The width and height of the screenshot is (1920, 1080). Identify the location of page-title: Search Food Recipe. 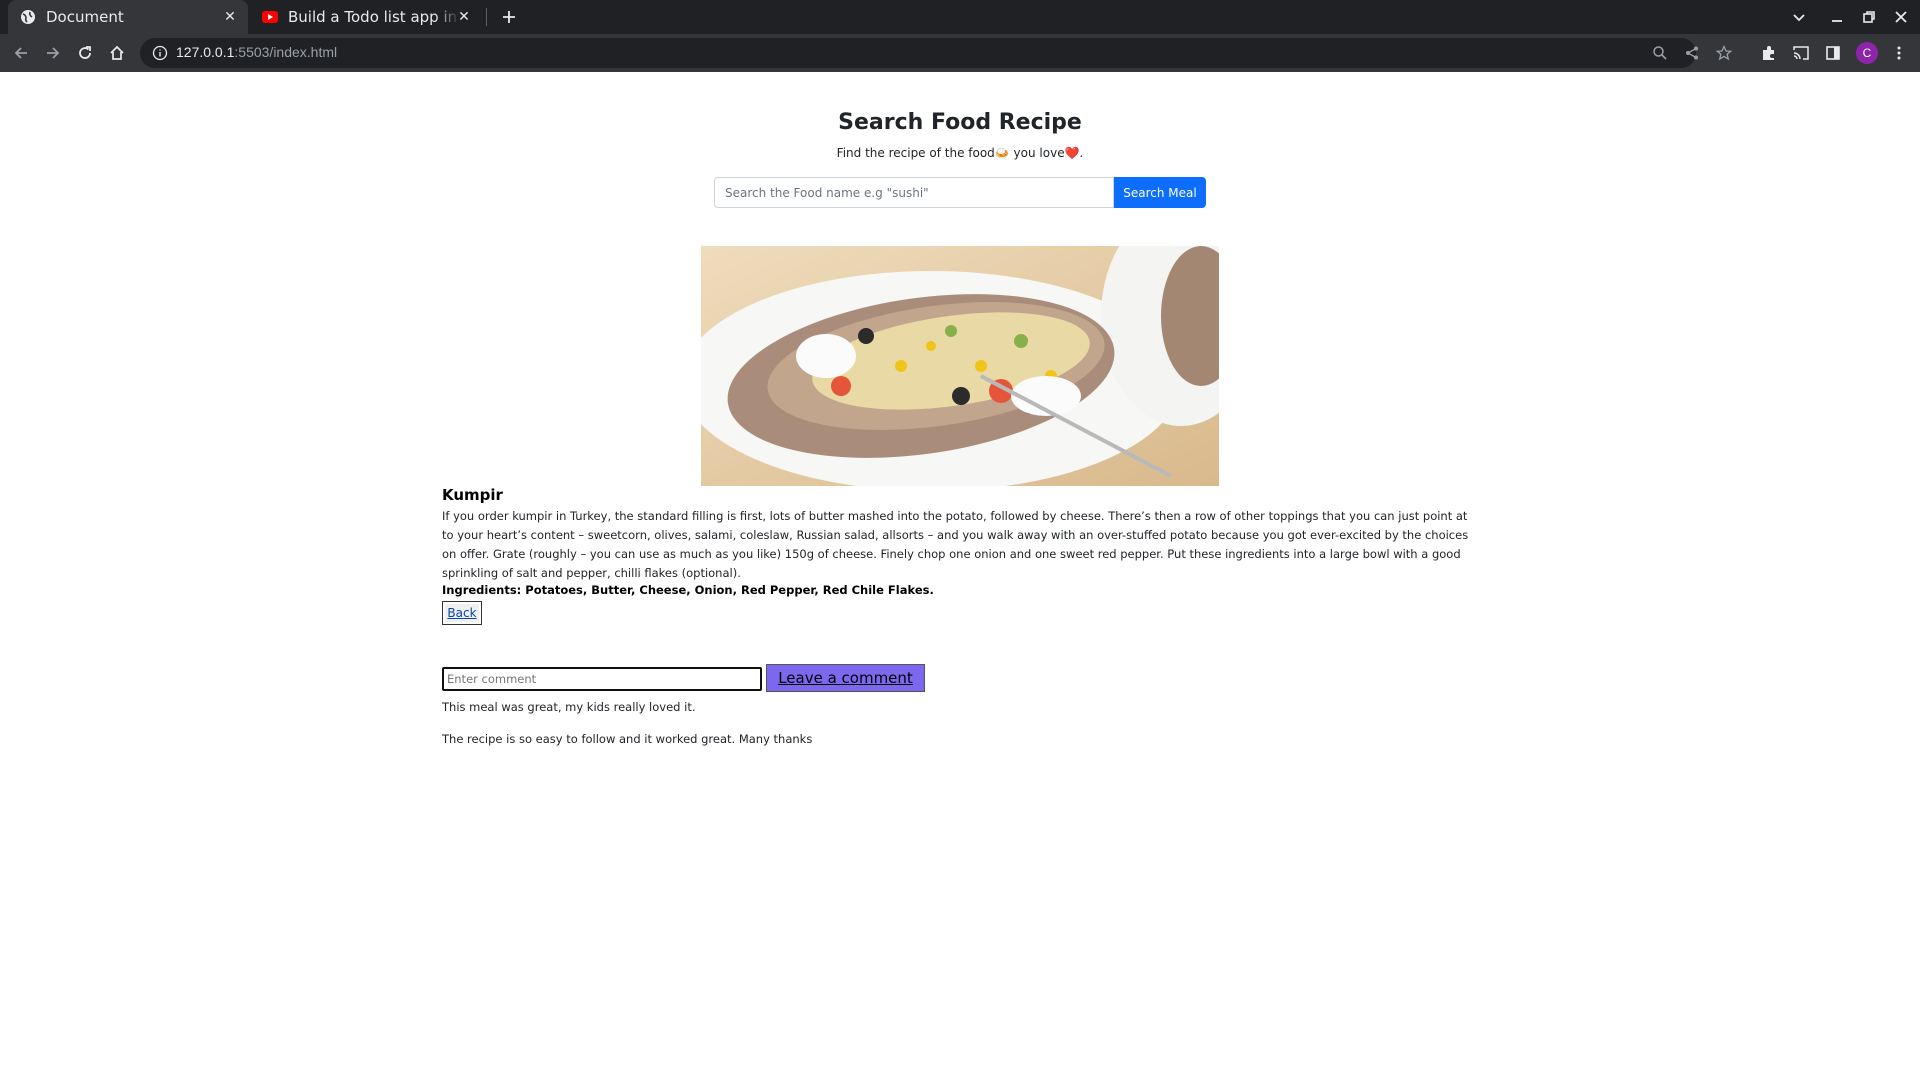
(960, 122).